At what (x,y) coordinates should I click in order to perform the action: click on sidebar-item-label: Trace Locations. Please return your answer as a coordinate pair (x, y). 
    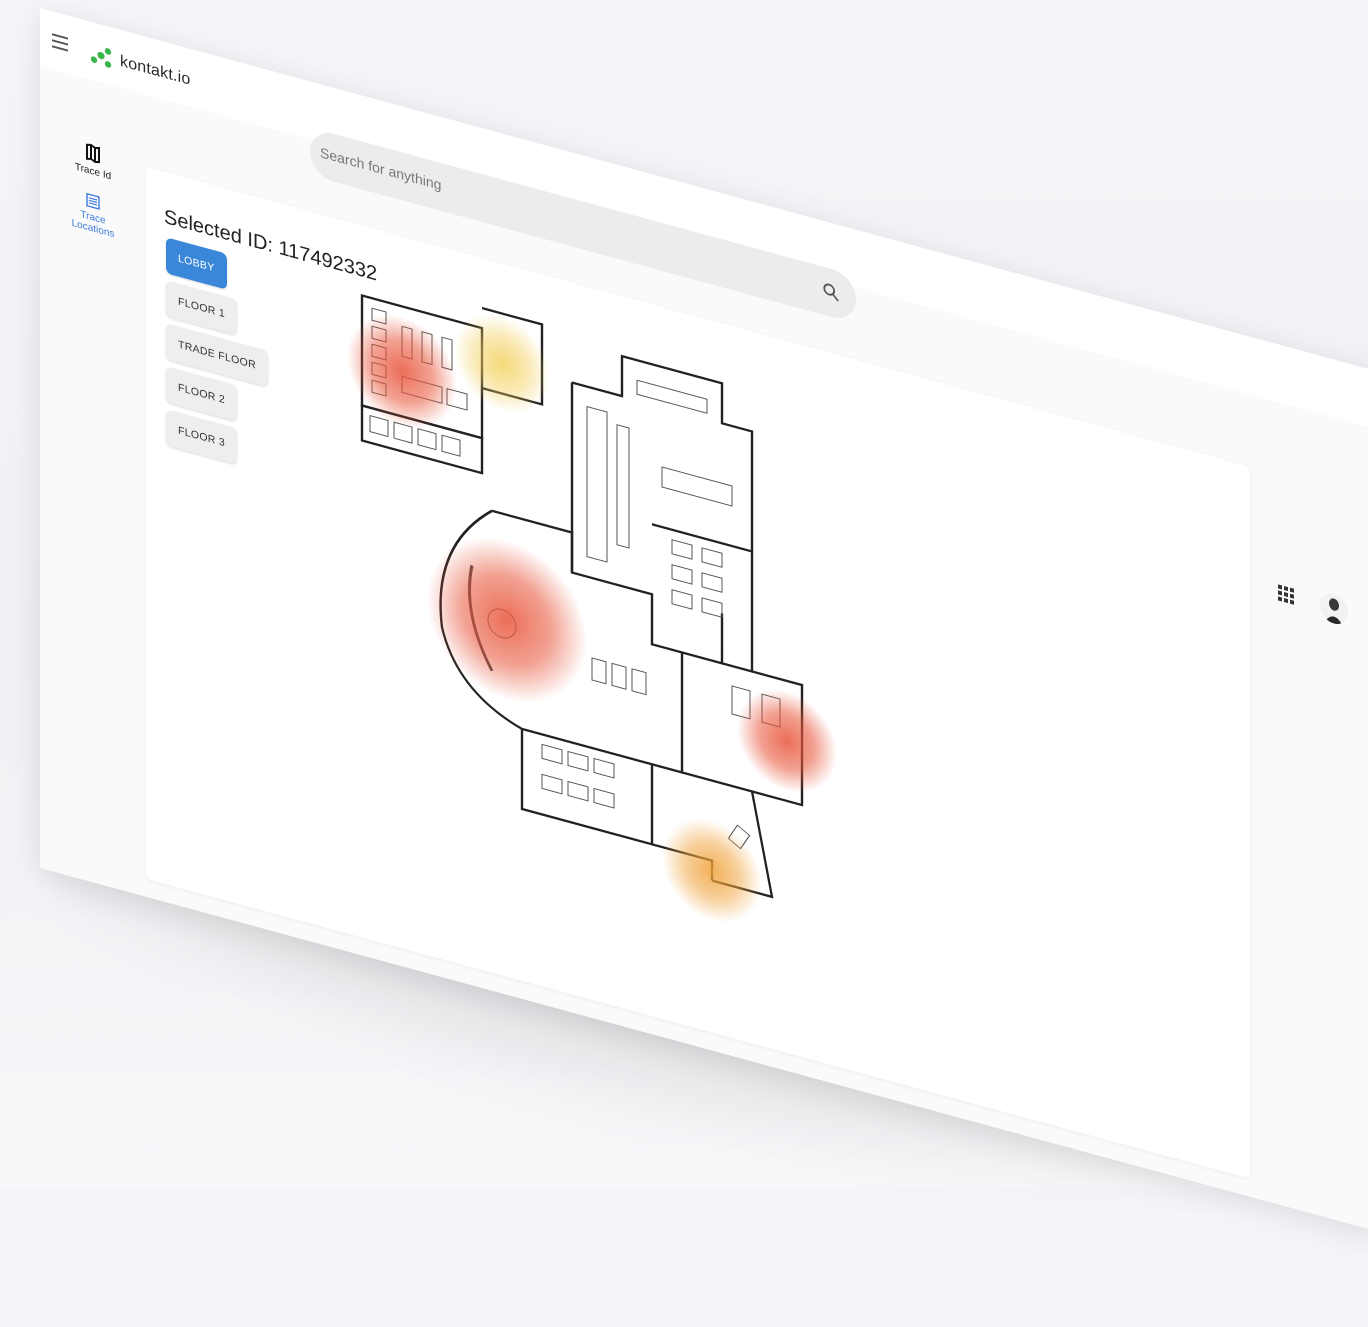
    Looking at the image, I should click on (93, 224).